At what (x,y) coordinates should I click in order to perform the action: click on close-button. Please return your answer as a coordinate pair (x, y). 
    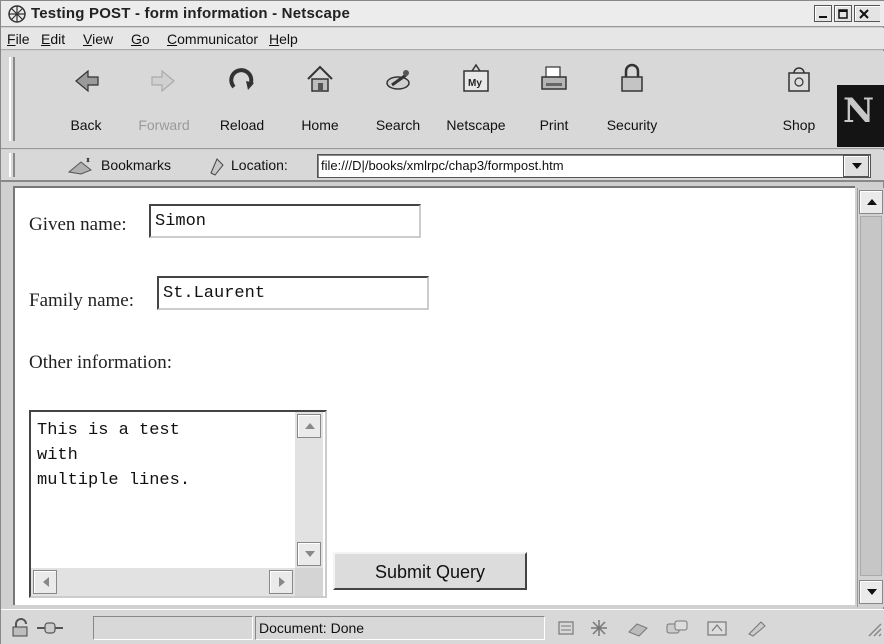
    Looking at the image, I should click on (867, 13).